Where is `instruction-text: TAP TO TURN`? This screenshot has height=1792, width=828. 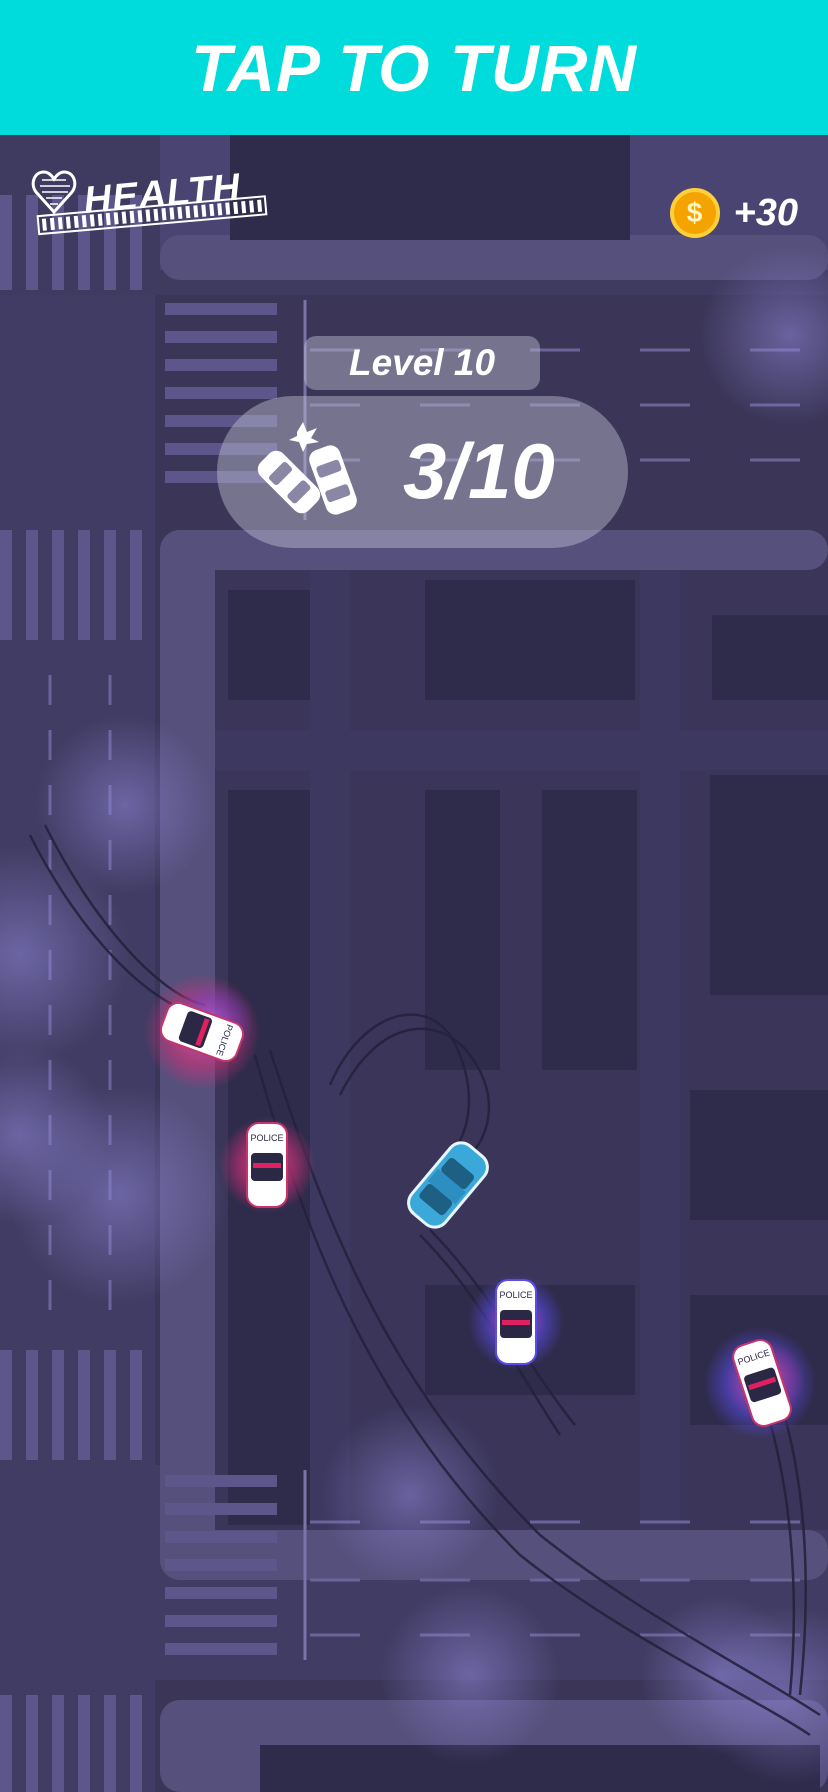 instruction-text: TAP TO TURN is located at coordinates (414, 67).